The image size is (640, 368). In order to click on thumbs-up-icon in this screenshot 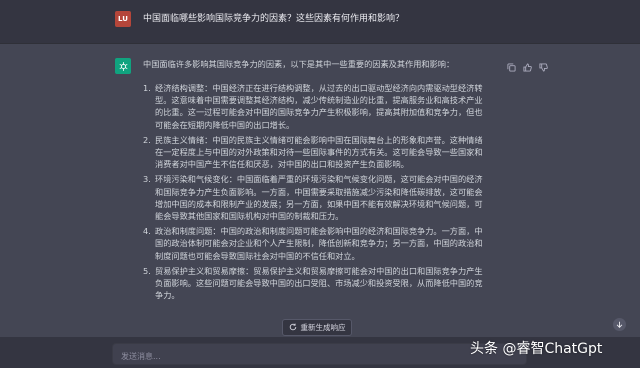, I will do `click(527, 64)`.